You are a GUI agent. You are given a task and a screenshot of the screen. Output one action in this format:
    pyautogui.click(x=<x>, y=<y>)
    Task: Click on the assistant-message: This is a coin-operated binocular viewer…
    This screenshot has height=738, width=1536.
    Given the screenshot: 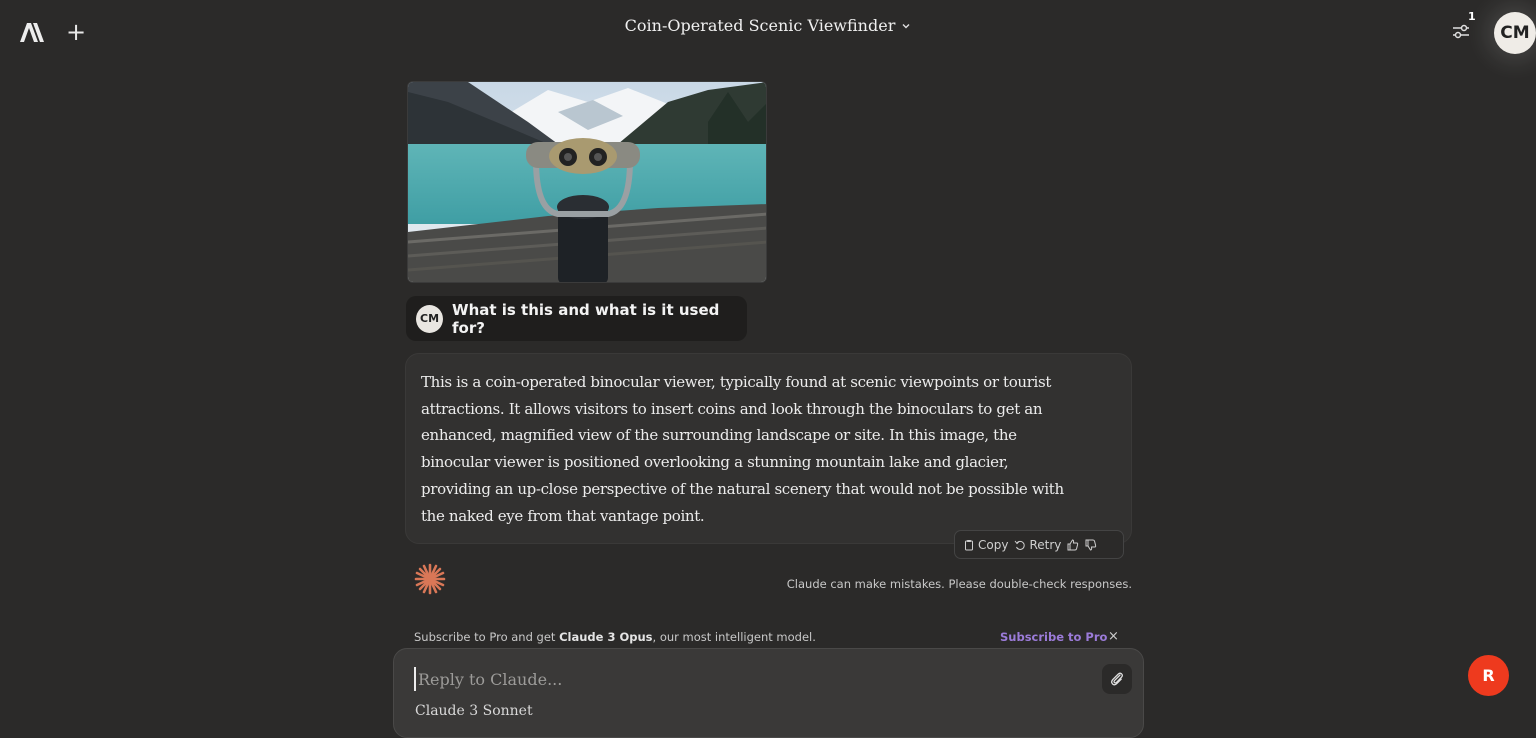 What is the action you would take?
    pyautogui.click(x=768, y=448)
    